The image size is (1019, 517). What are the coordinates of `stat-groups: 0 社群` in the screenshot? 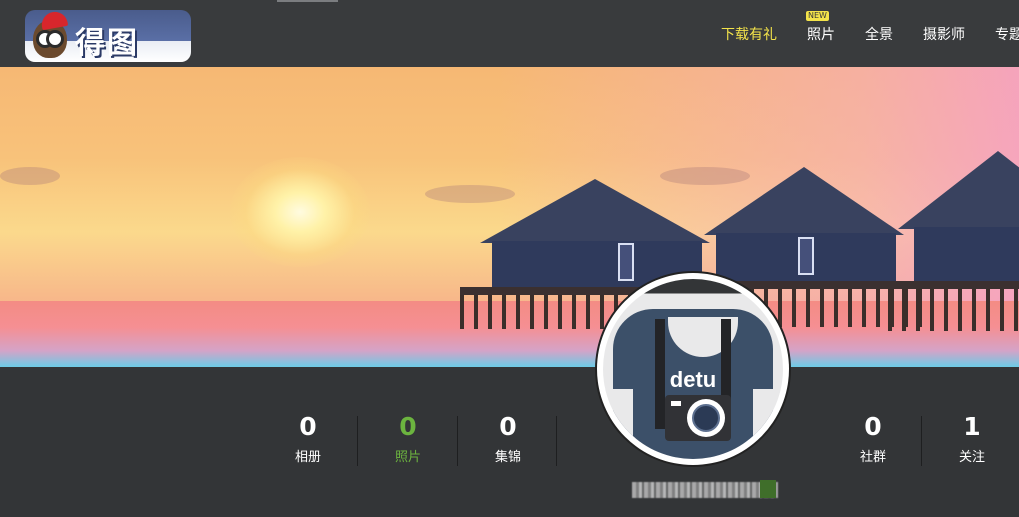 It's located at (873, 438).